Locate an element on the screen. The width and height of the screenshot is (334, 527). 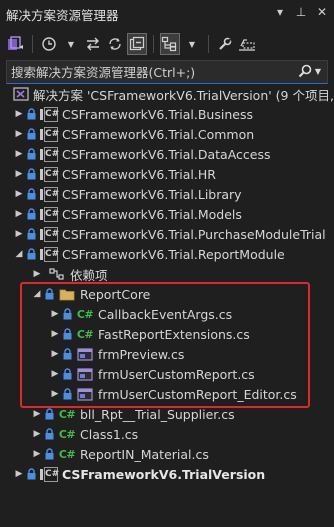
show-all-files-icon is located at coordinates (169, 44).